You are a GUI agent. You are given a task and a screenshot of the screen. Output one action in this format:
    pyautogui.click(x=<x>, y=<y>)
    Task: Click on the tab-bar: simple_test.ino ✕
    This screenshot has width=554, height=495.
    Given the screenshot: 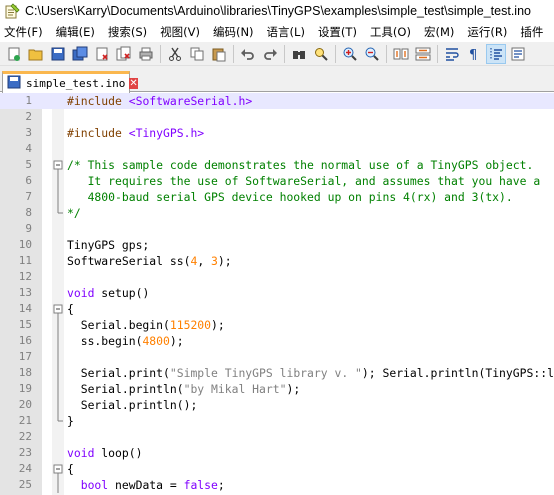 What is the action you would take?
    pyautogui.click(x=277, y=79)
    